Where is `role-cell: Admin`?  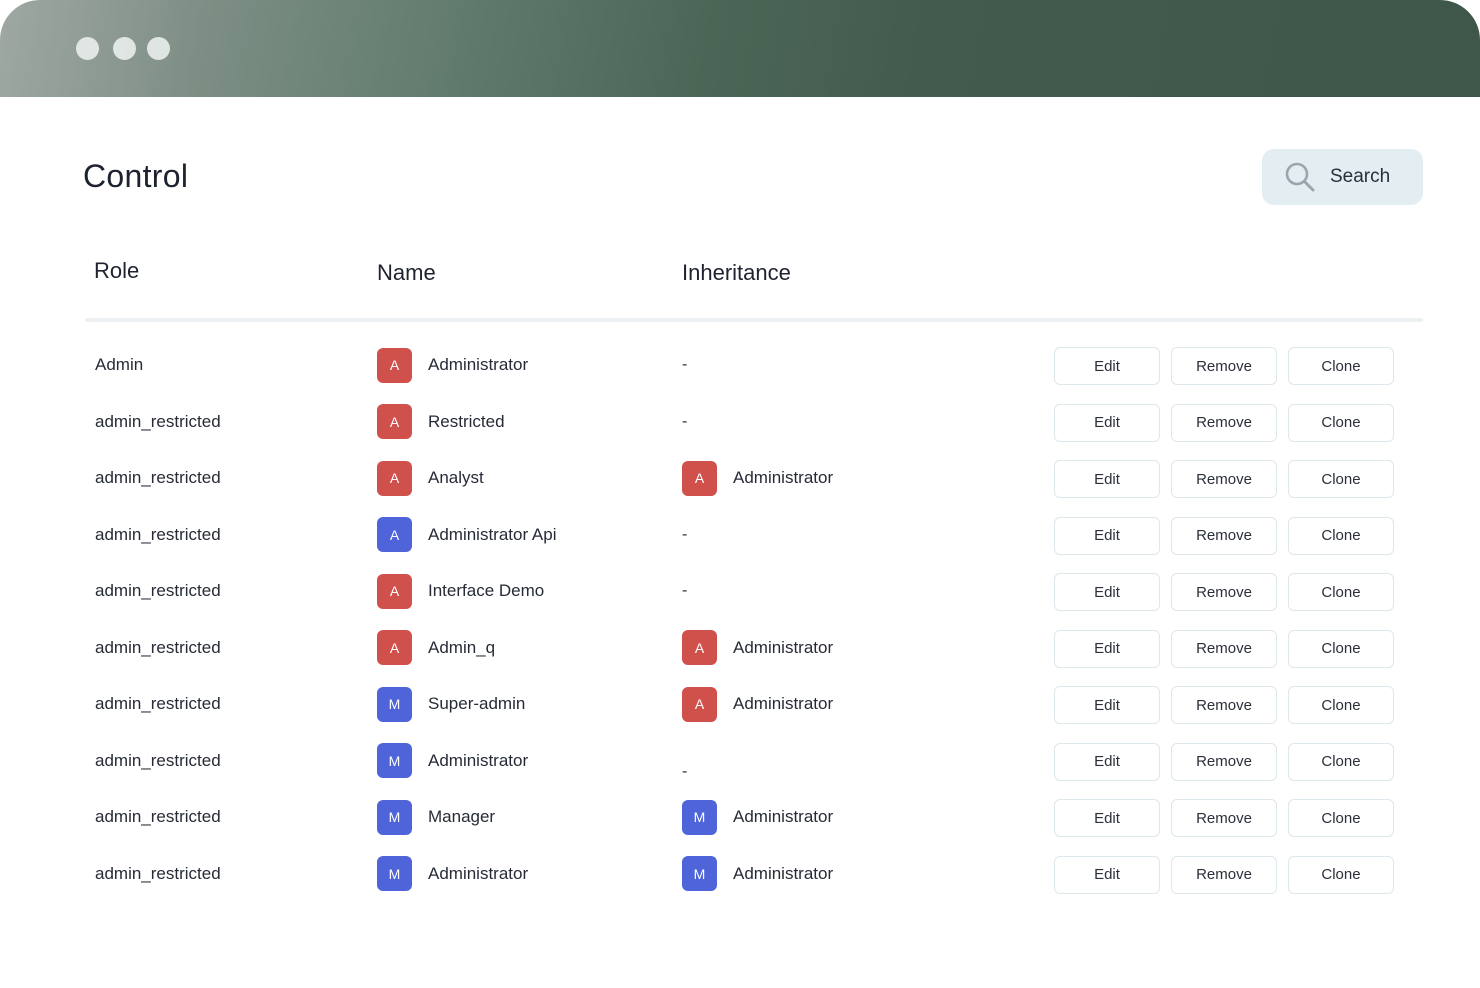
role-cell: Admin is located at coordinates (119, 364).